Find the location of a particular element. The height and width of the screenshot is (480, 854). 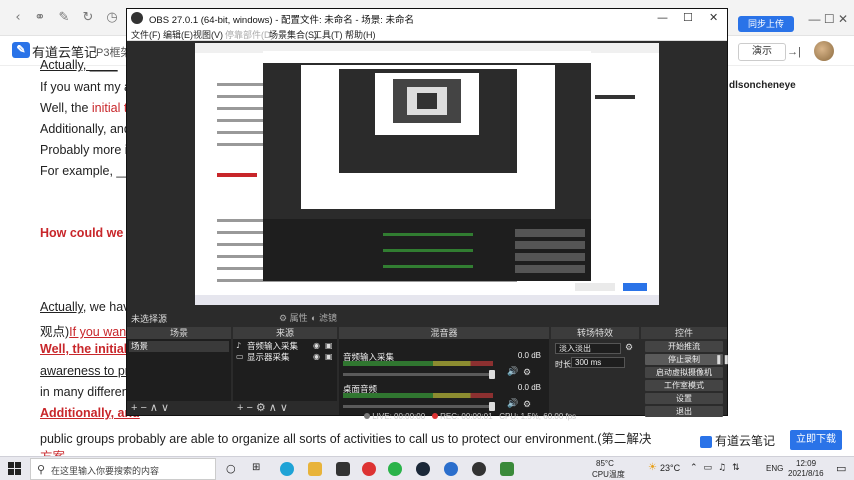

scenes-header: 场景 is located at coordinates (179, 333).